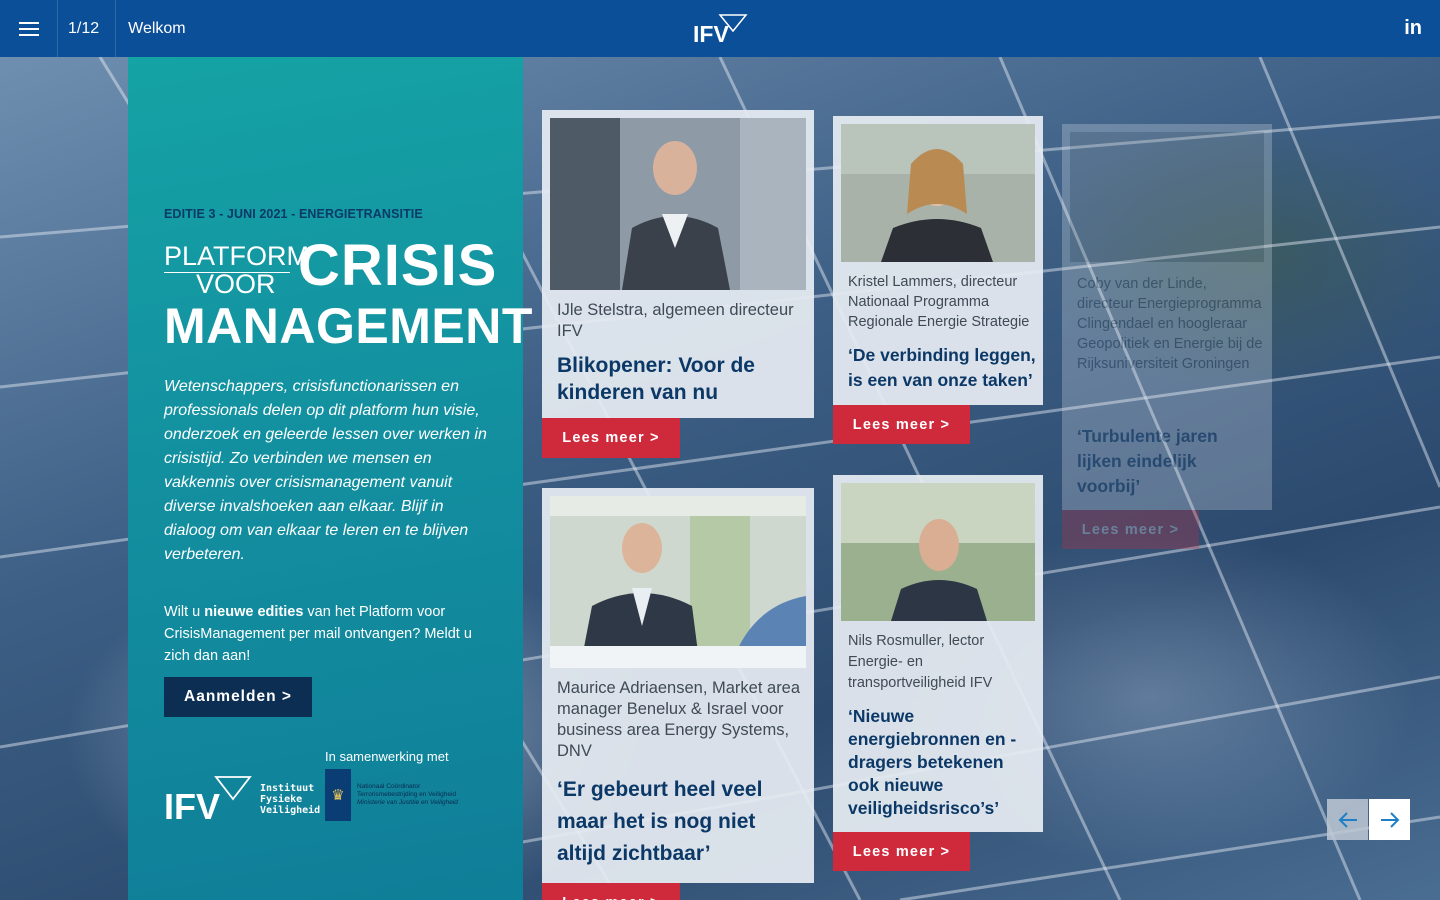 The image size is (1440, 900). I want to click on title-crisis: CRISIS, so click(398, 265).